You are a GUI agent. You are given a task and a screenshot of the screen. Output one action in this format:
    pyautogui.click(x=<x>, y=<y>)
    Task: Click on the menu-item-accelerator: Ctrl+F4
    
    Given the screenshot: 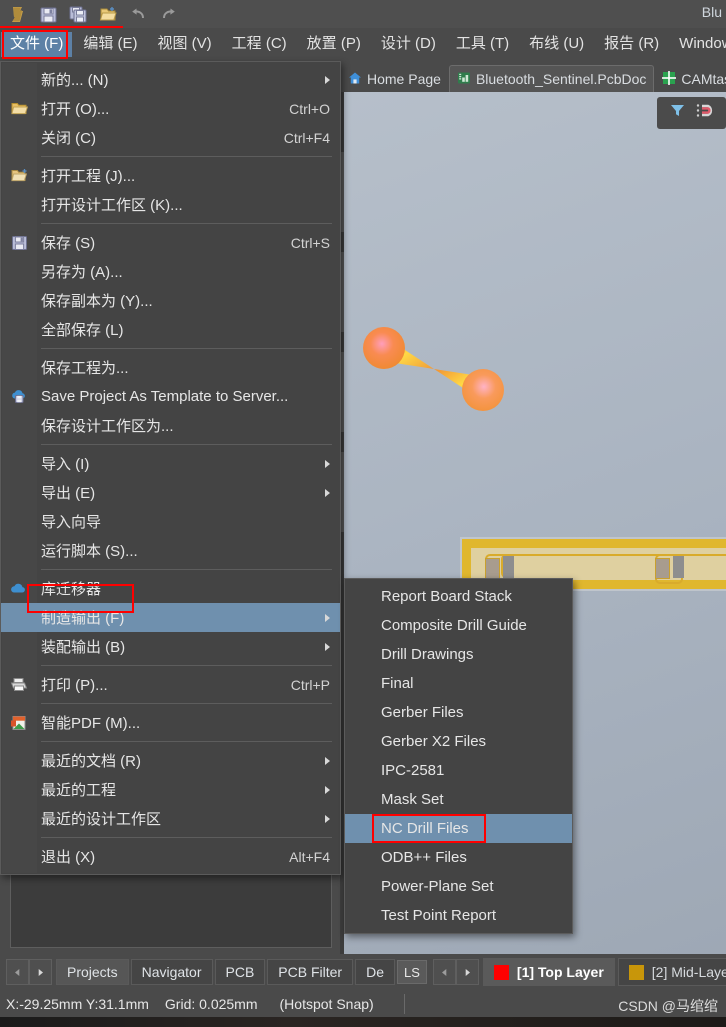 What is the action you would take?
    pyautogui.click(x=306, y=137)
    